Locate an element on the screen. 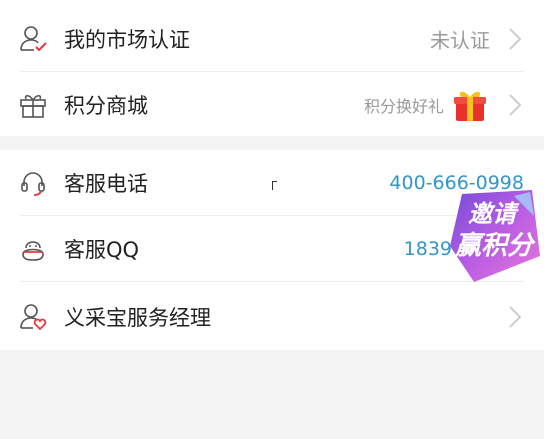  certification-status: 未认证 is located at coordinates (460, 40).